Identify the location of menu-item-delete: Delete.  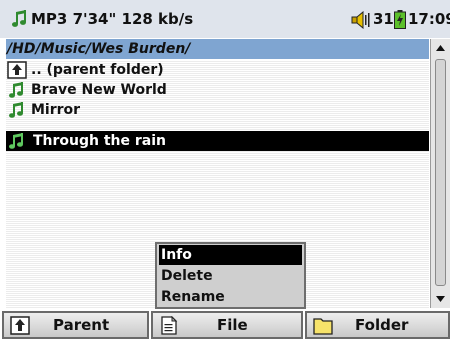
(230, 276).